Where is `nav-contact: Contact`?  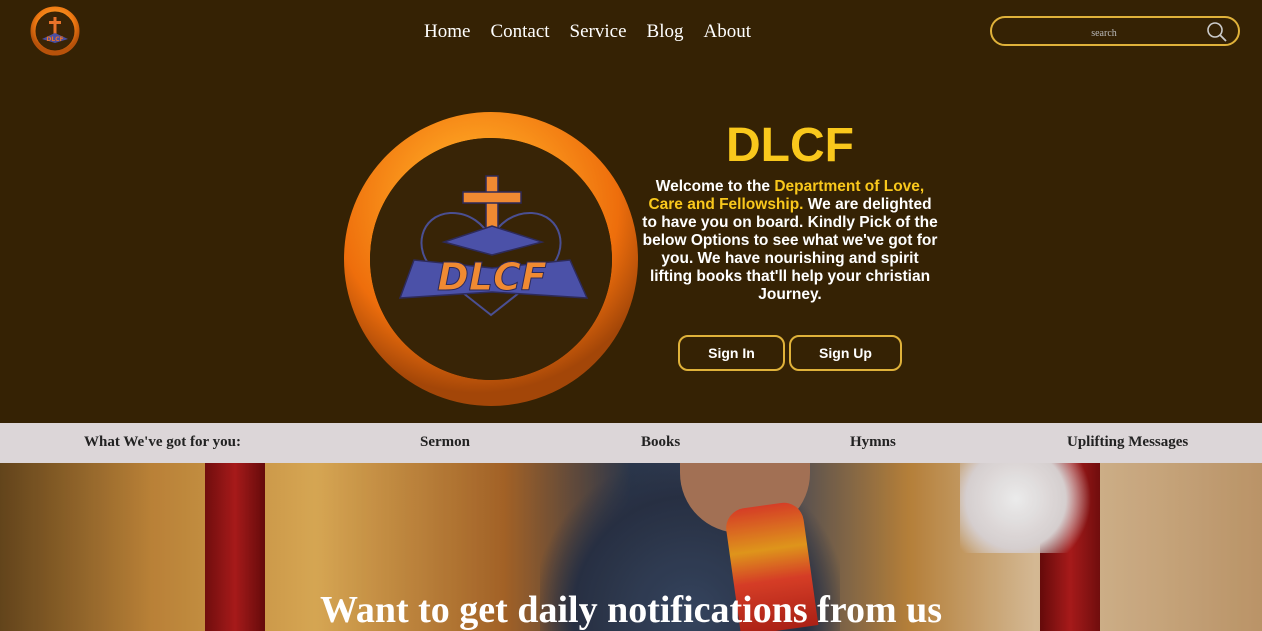 nav-contact: Contact is located at coordinates (519, 32).